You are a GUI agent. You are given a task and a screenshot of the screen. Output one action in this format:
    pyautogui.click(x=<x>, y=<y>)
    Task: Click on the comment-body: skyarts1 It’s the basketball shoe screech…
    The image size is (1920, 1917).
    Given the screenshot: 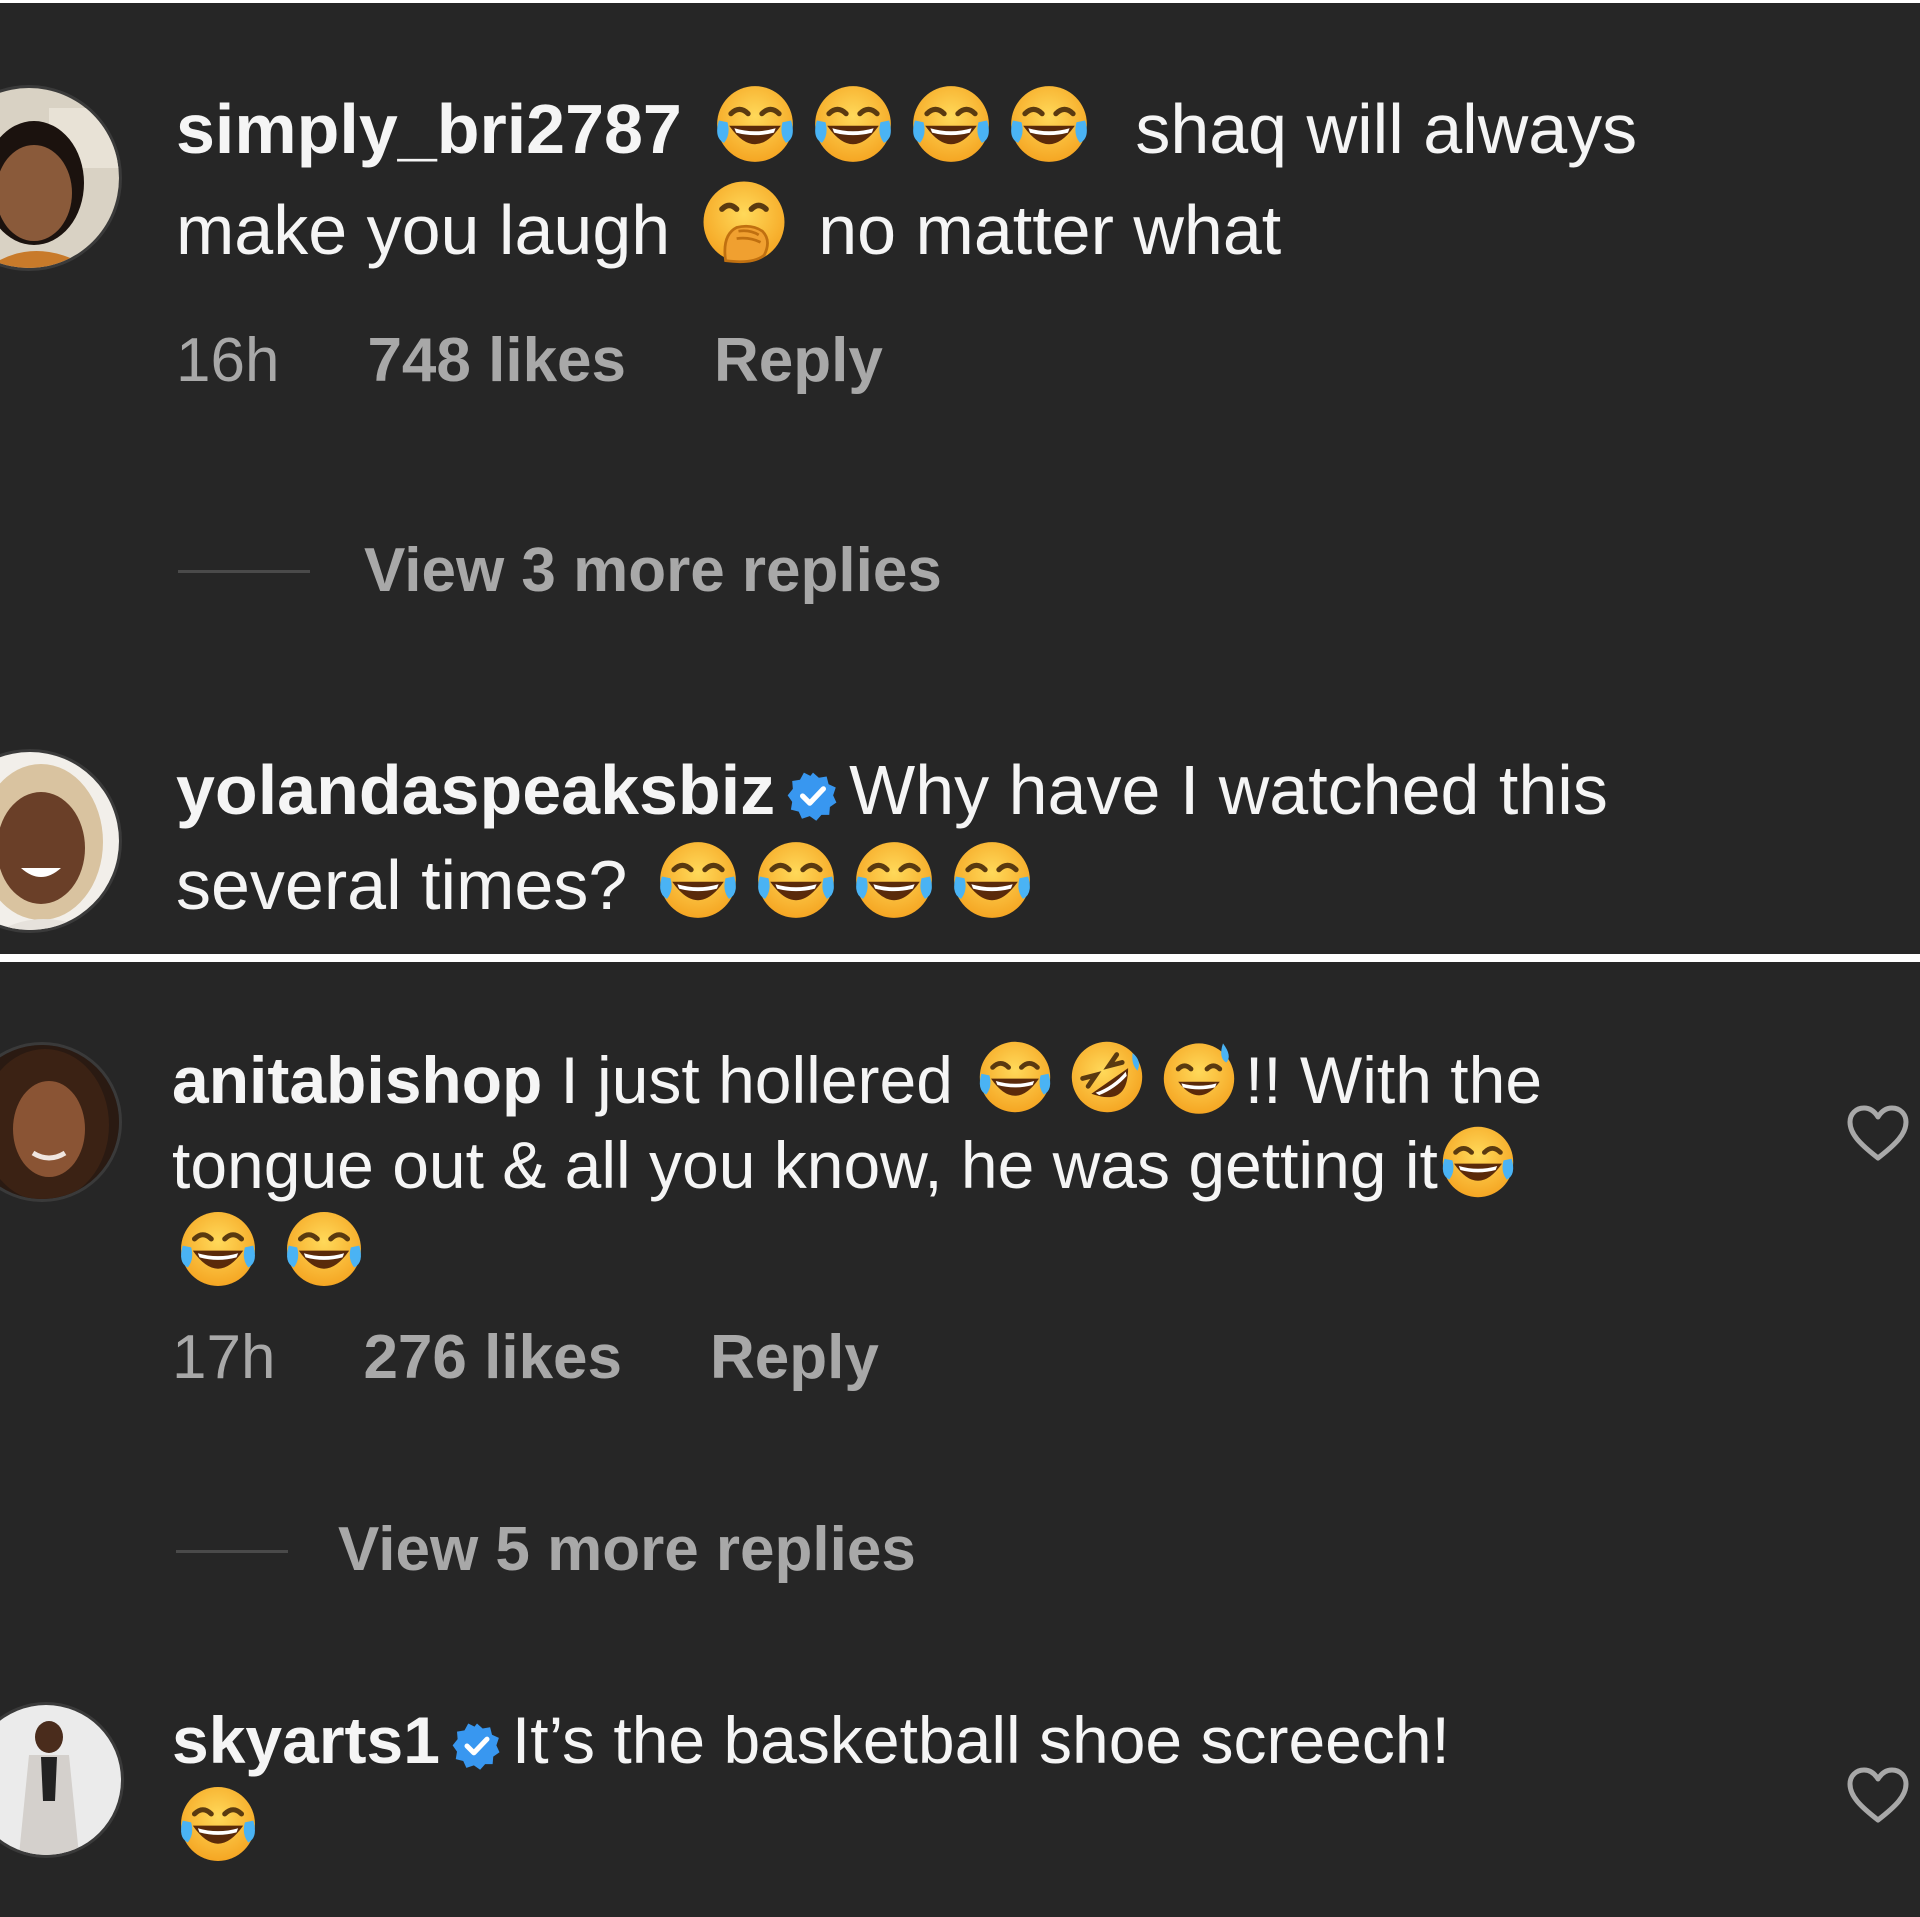 What is the action you would take?
    pyautogui.click(x=811, y=1784)
    